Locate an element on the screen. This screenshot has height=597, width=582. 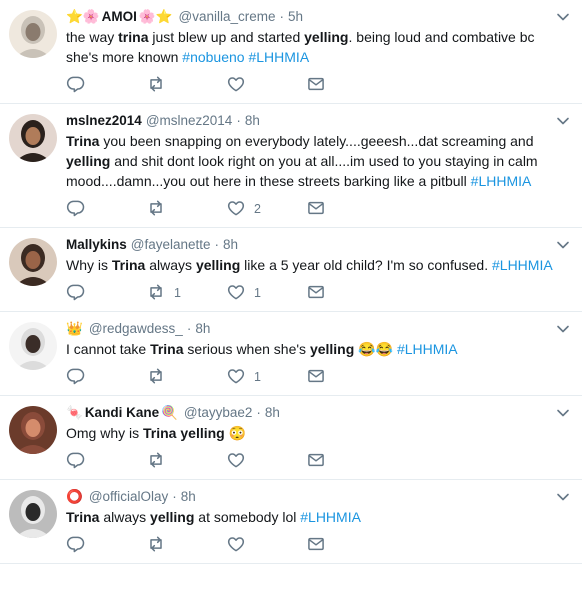
display-name: Kandi Kane is located at coordinates (122, 413).